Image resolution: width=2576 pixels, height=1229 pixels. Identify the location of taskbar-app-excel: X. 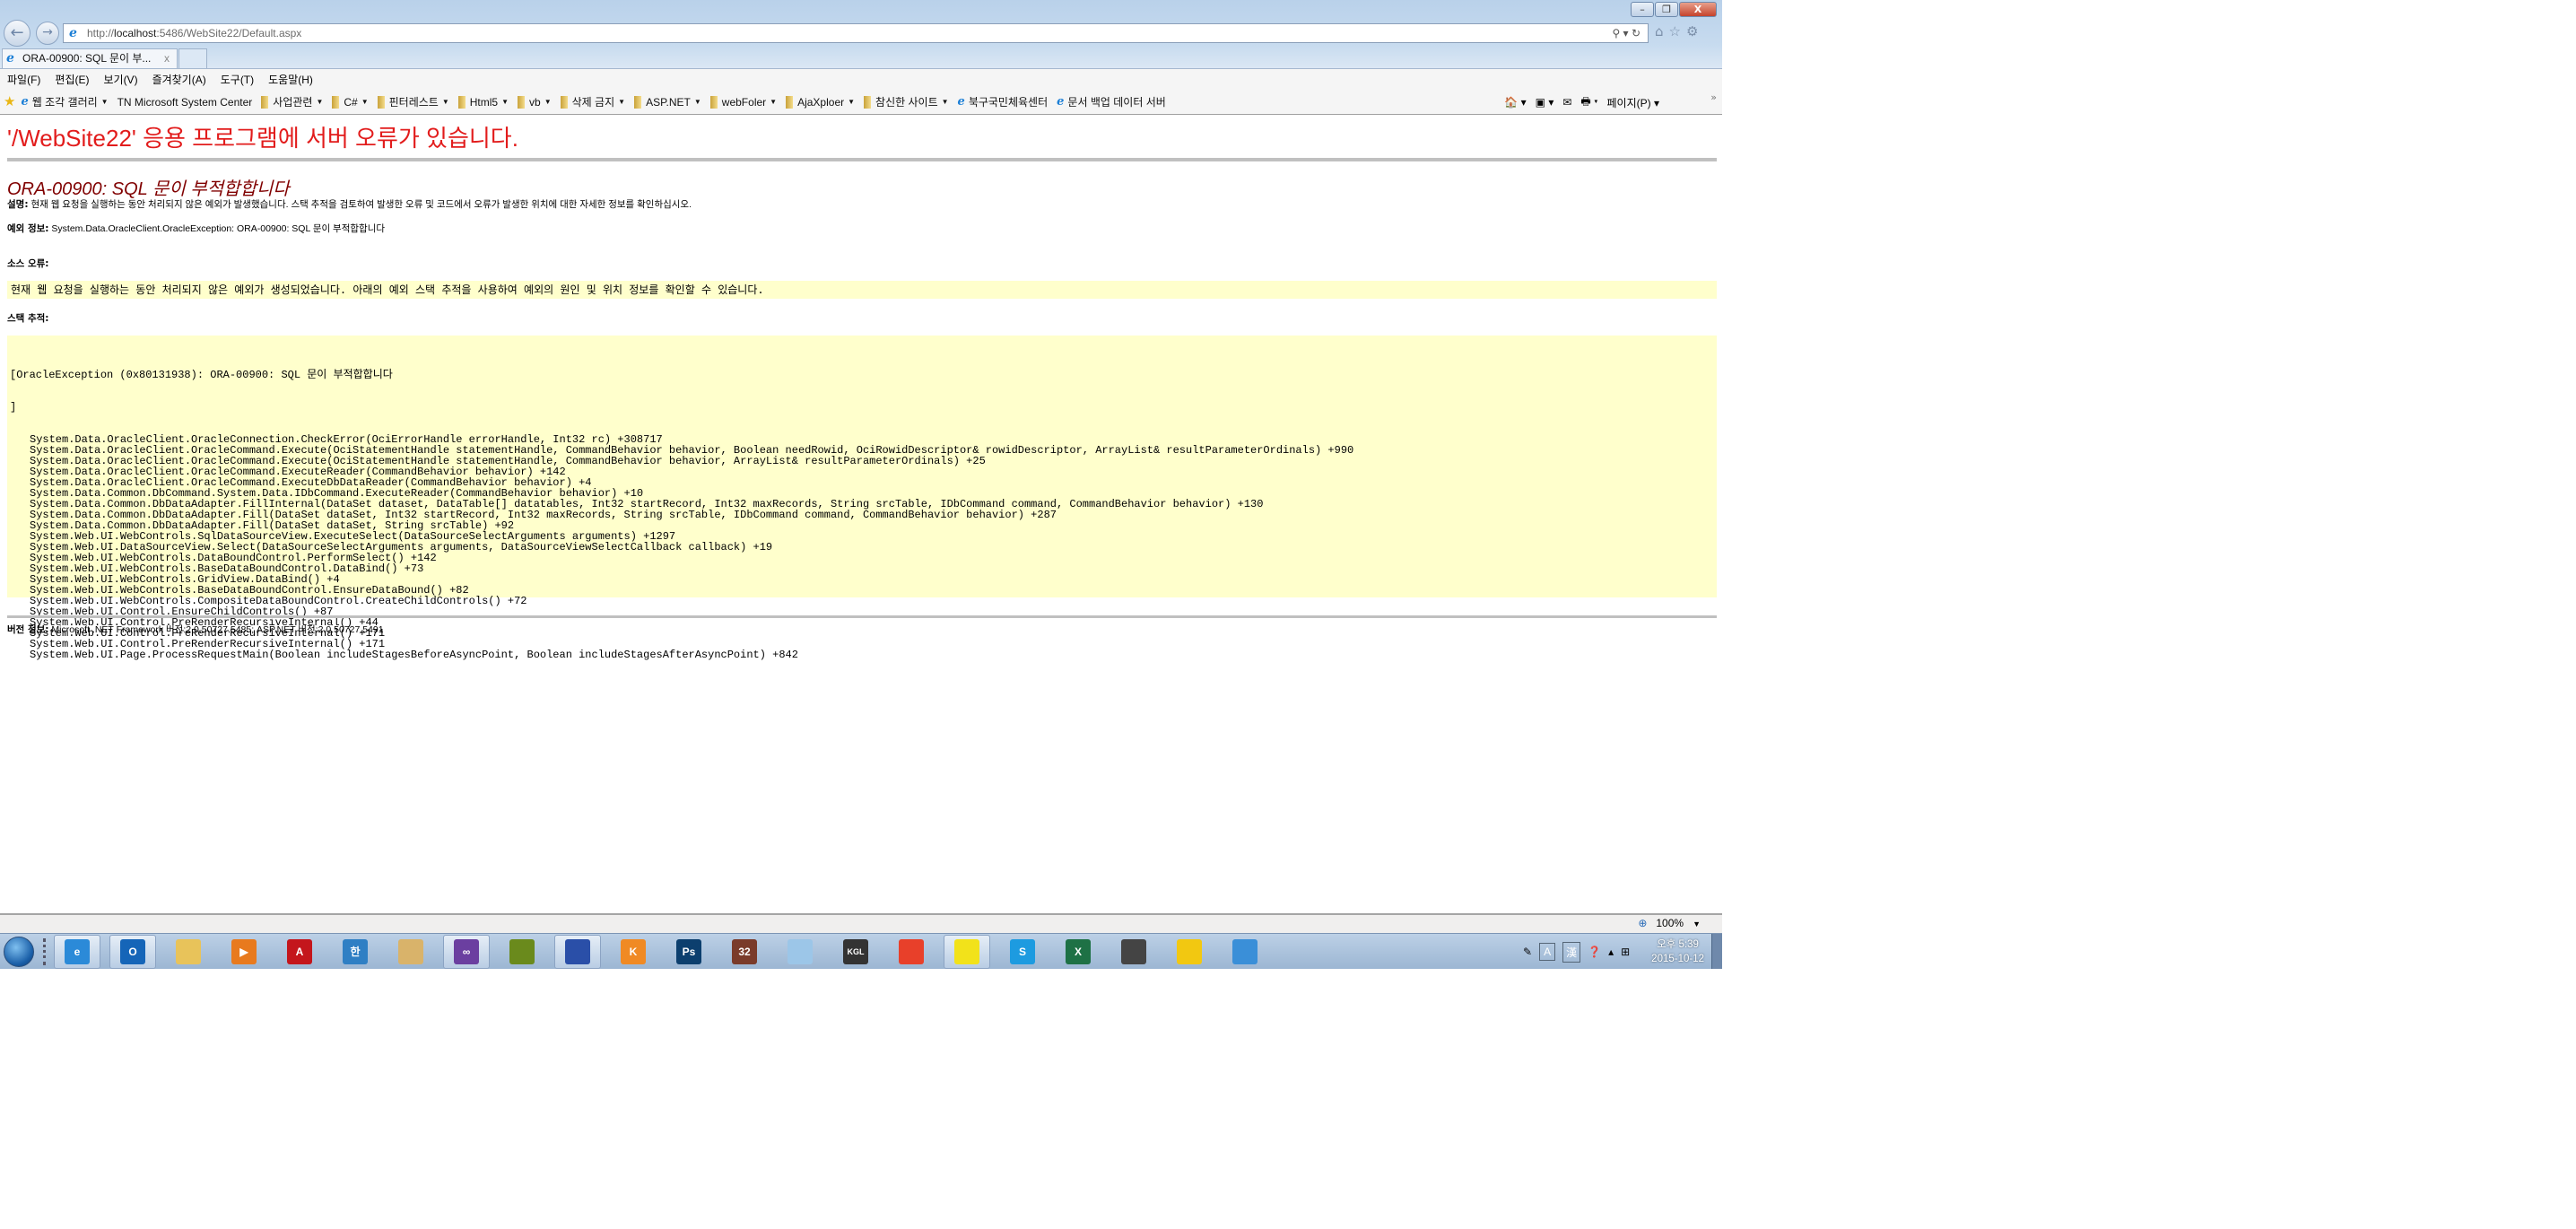
(1078, 952).